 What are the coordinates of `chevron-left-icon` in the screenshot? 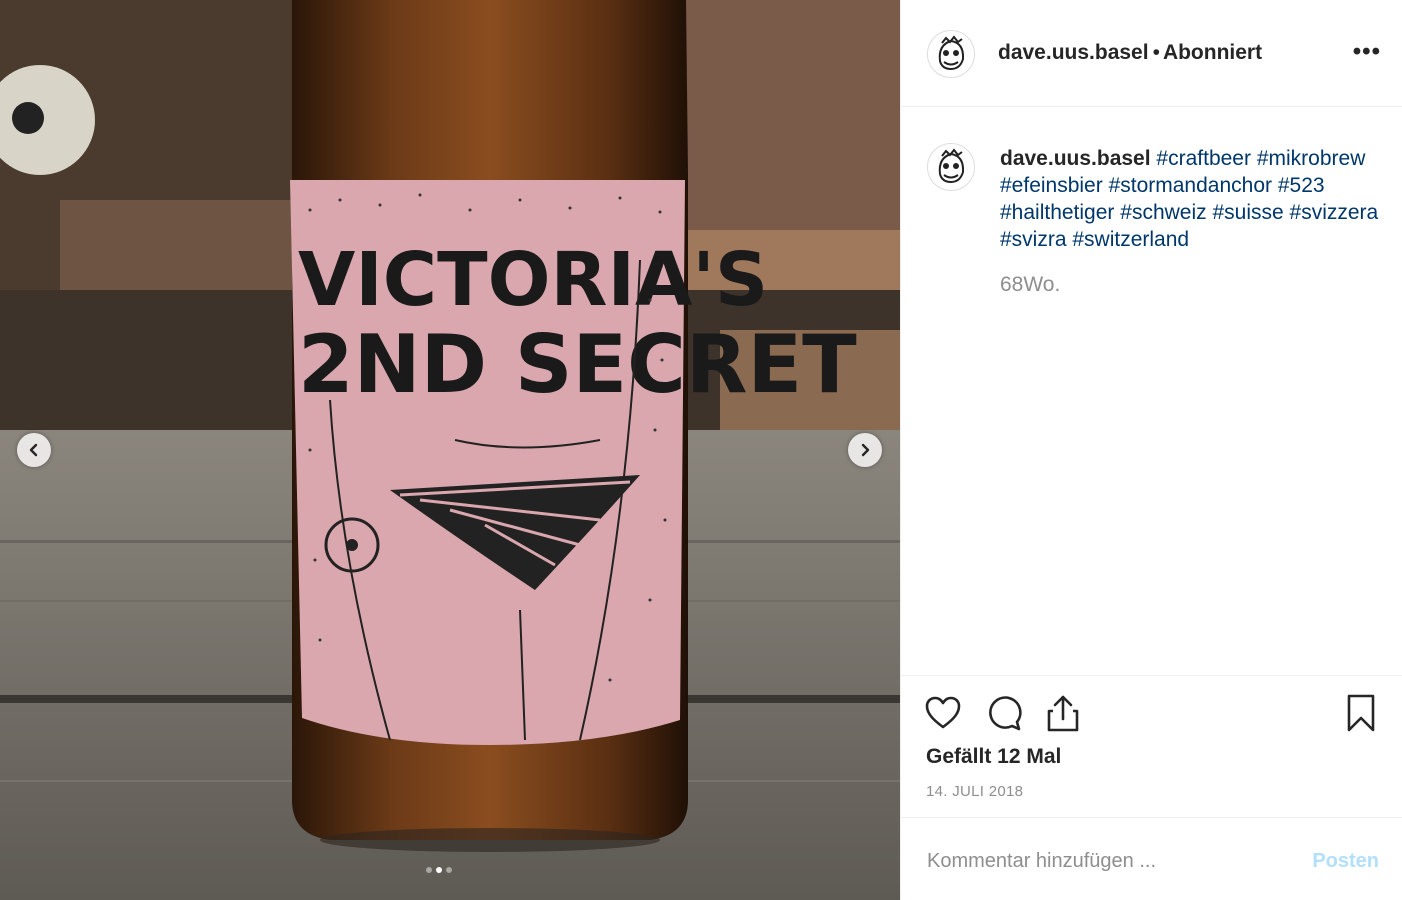 It's located at (33, 450).